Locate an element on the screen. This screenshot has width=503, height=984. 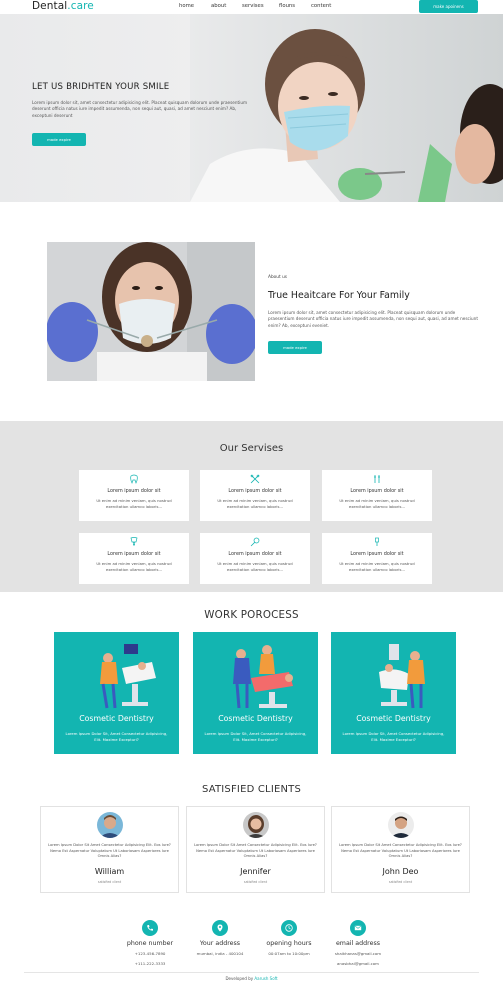
phone-icon is located at coordinates (150, 928).